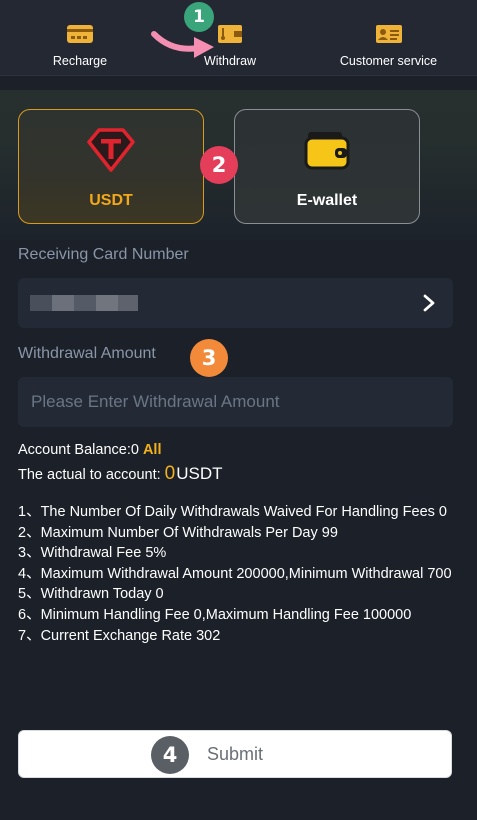  Describe the element at coordinates (91, 594) in the screenshot. I see `rule-item: 5、Withdrawn Today 0` at that location.